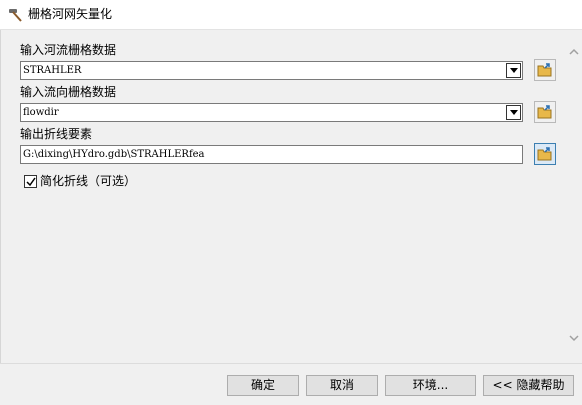  I want to click on input-stream-raster-value: STRAHLER, so click(52, 70).